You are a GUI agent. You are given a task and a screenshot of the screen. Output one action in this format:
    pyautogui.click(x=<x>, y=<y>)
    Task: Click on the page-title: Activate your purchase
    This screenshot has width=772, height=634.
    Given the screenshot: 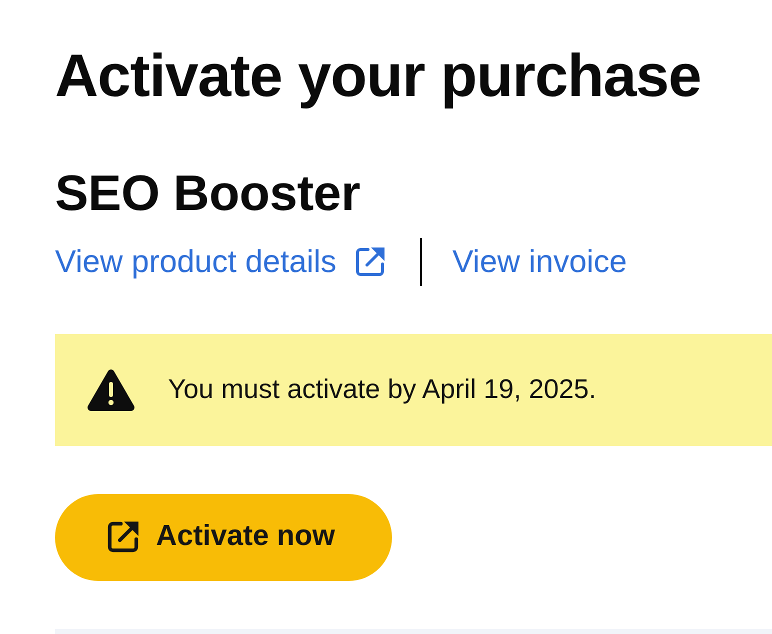 What is the action you would take?
    pyautogui.click(x=378, y=76)
    